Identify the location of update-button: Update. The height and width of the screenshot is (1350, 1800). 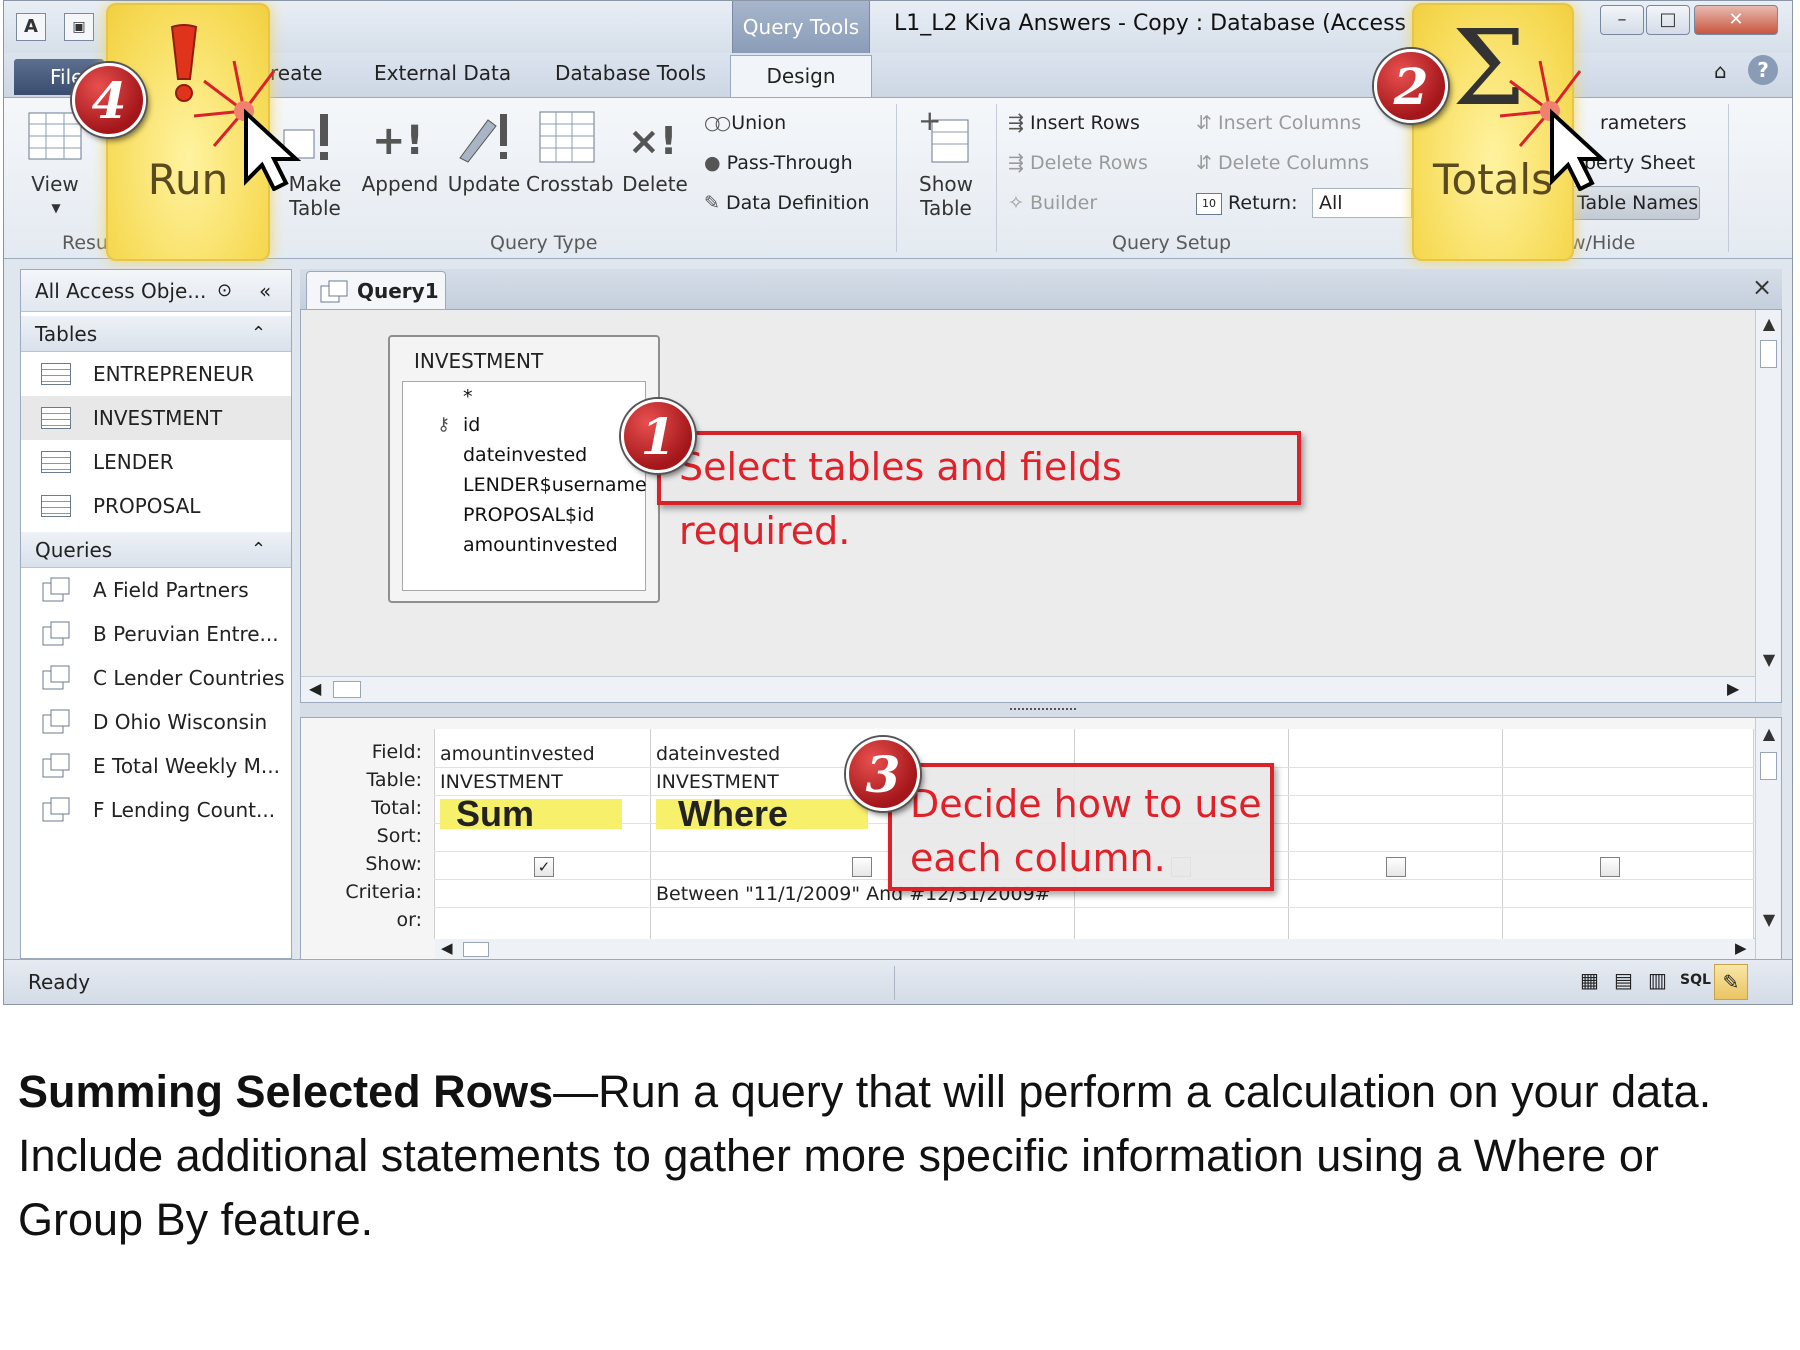
(484, 184).